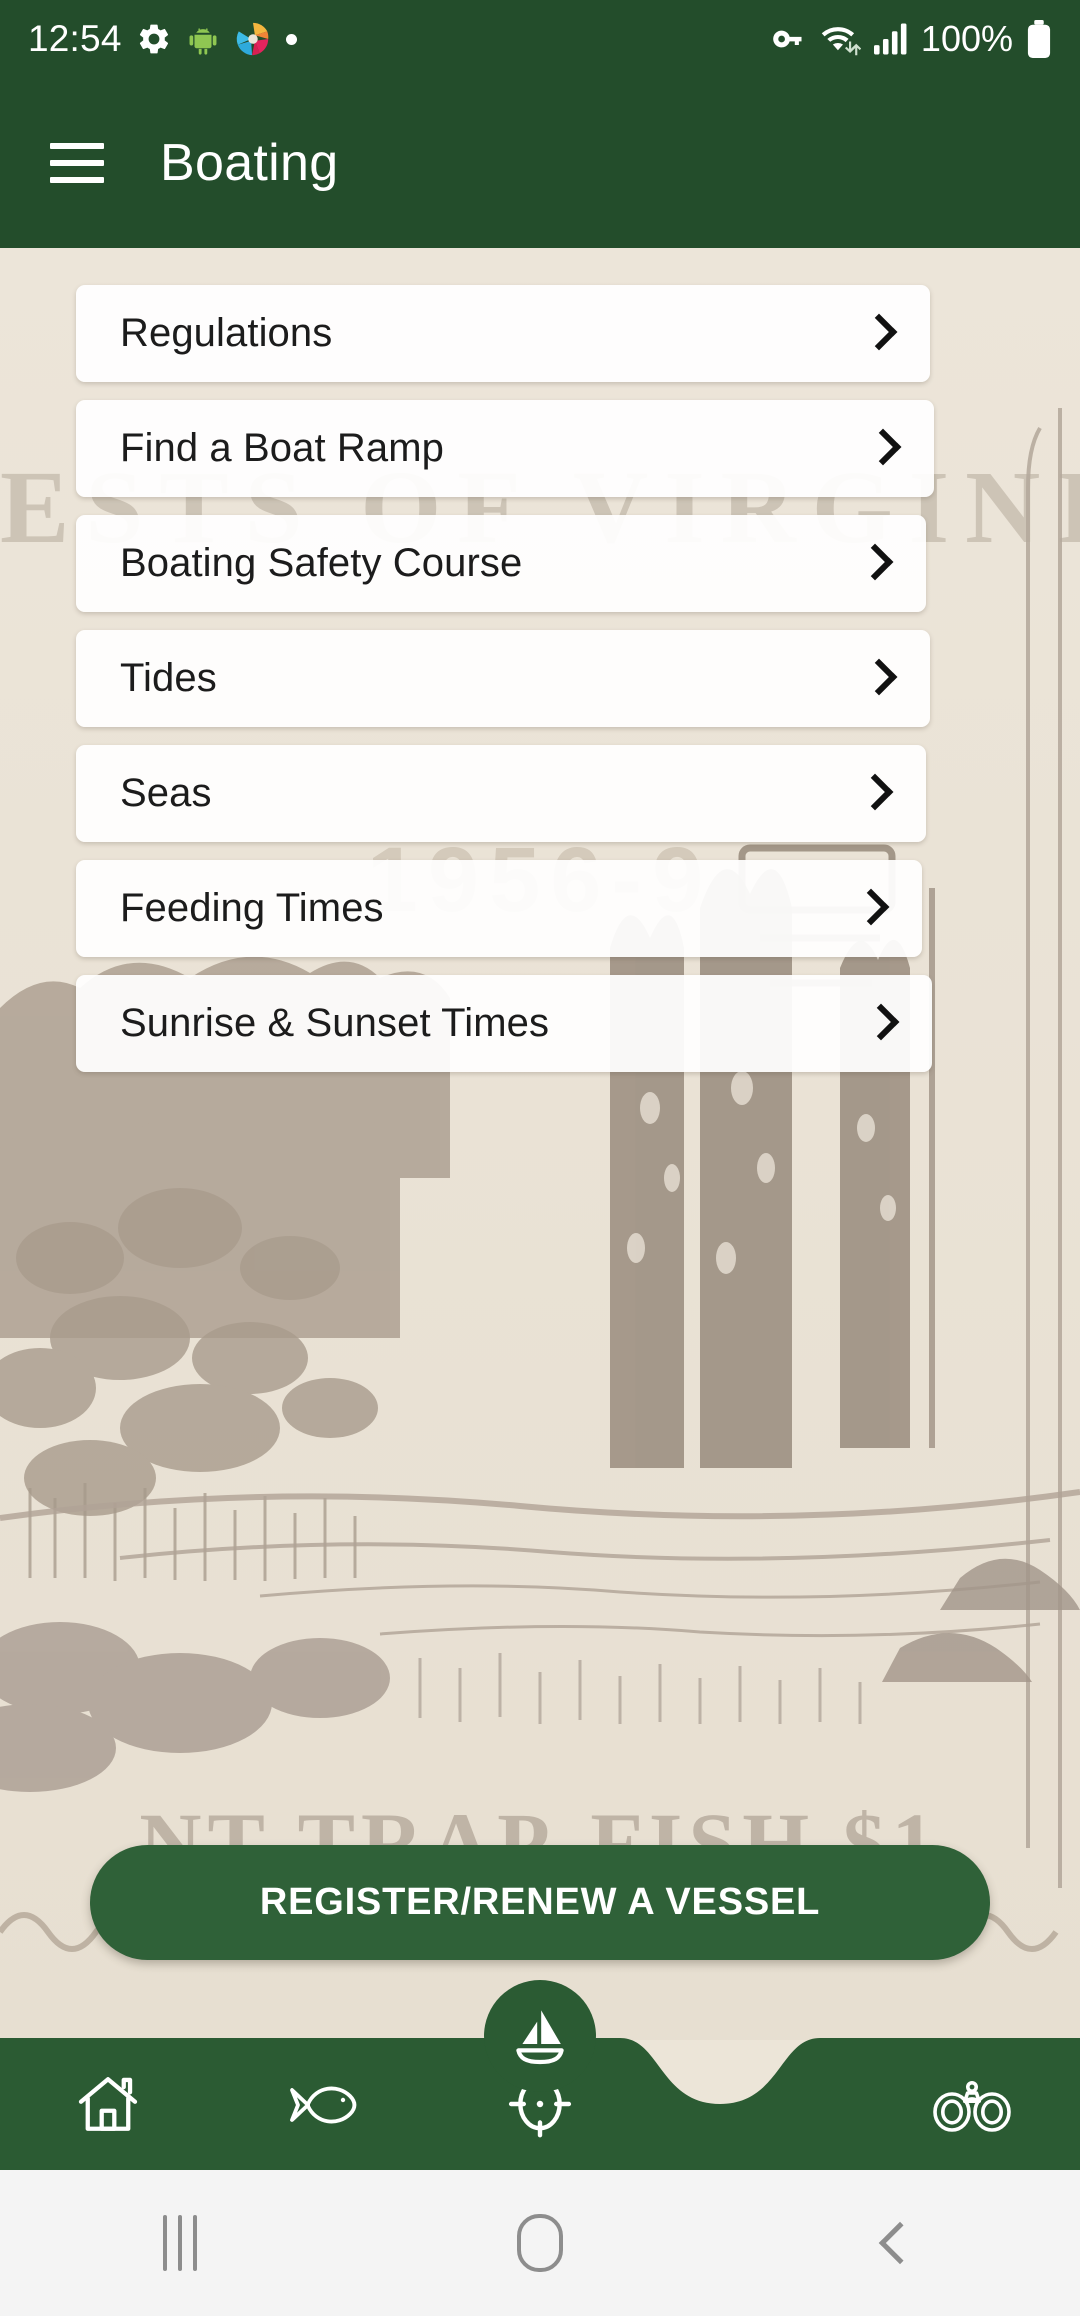 This screenshot has width=1080, height=2316. Describe the element at coordinates (501, 793) in the screenshot. I see `menu-item-seas: Seas` at that location.